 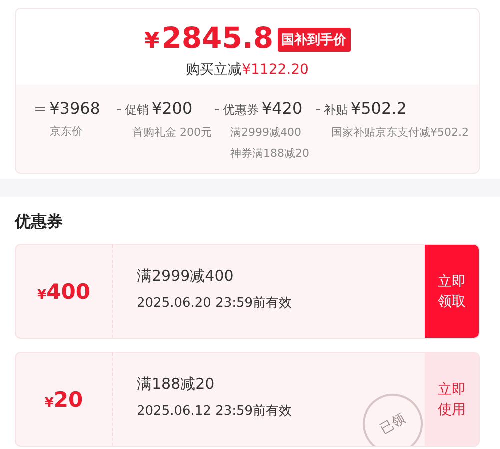 I want to click on breakdown-note: 京东价, so click(x=66, y=131).